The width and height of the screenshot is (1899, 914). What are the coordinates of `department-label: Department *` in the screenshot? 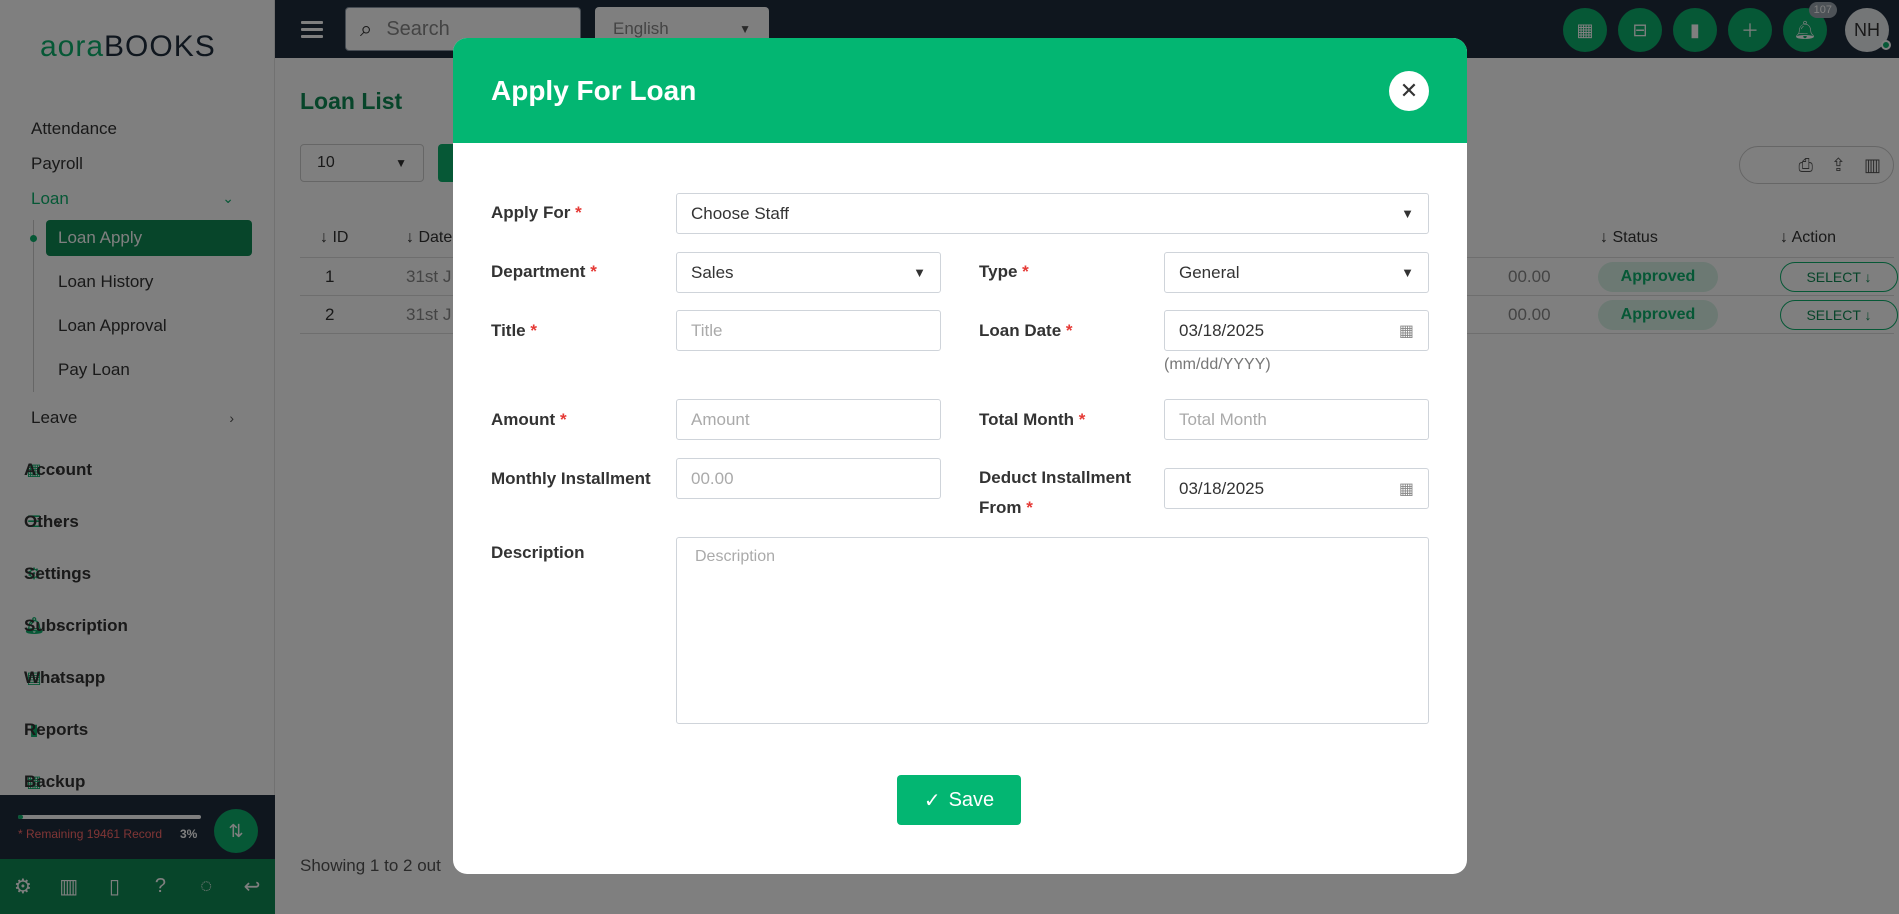 It's located at (544, 272).